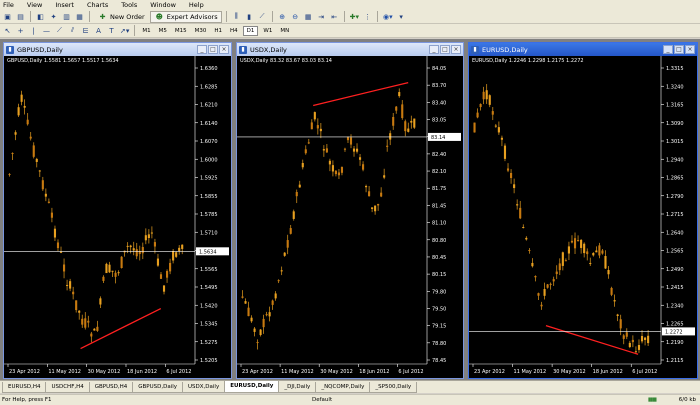 This screenshot has width=700, height=405. Describe the element at coordinates (8, 5) in the screenshot. I see `menu-file: File` at that location.